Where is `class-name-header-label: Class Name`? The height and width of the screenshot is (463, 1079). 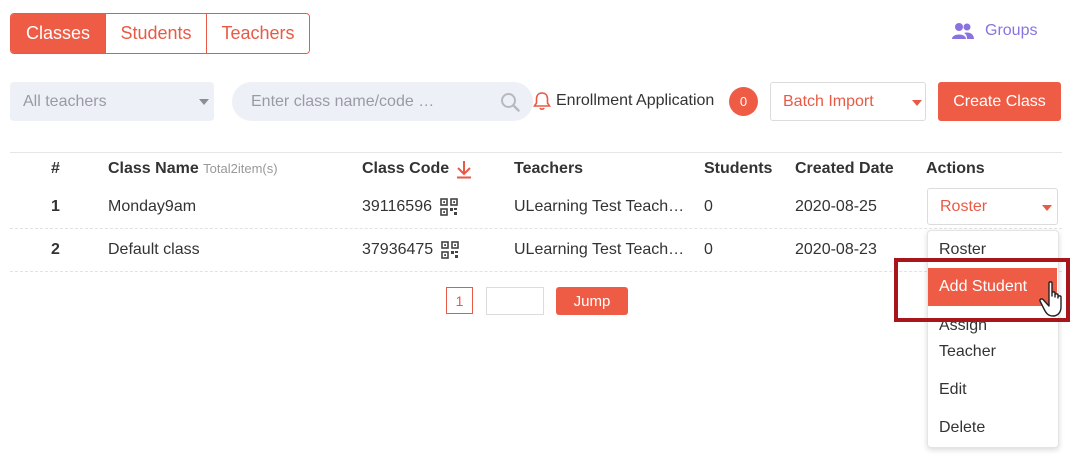 class-name-header-label: Class Name is located at coordinates (153, 168).